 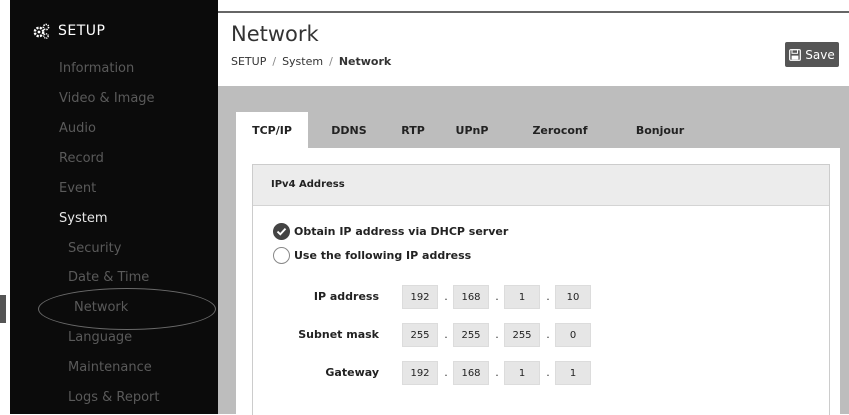 I want to click on sidebar-item-maintenance: Maintenance, so click(x=110, y=367).